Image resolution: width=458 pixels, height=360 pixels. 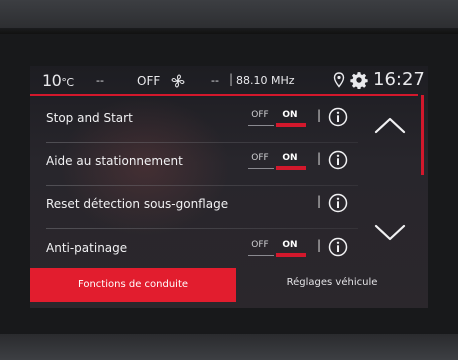 I want to click on right-climate-placeholder: --, so click(x=215, y=80).